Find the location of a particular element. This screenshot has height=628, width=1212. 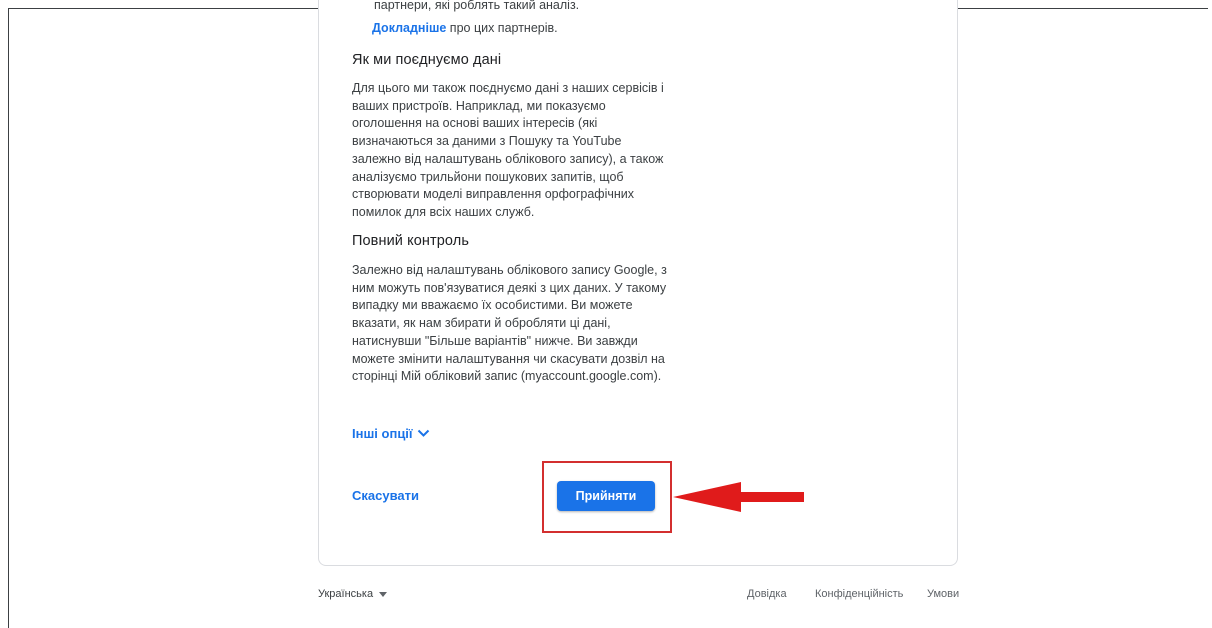

chevron-down-icon is located at coordinates (423, 433).